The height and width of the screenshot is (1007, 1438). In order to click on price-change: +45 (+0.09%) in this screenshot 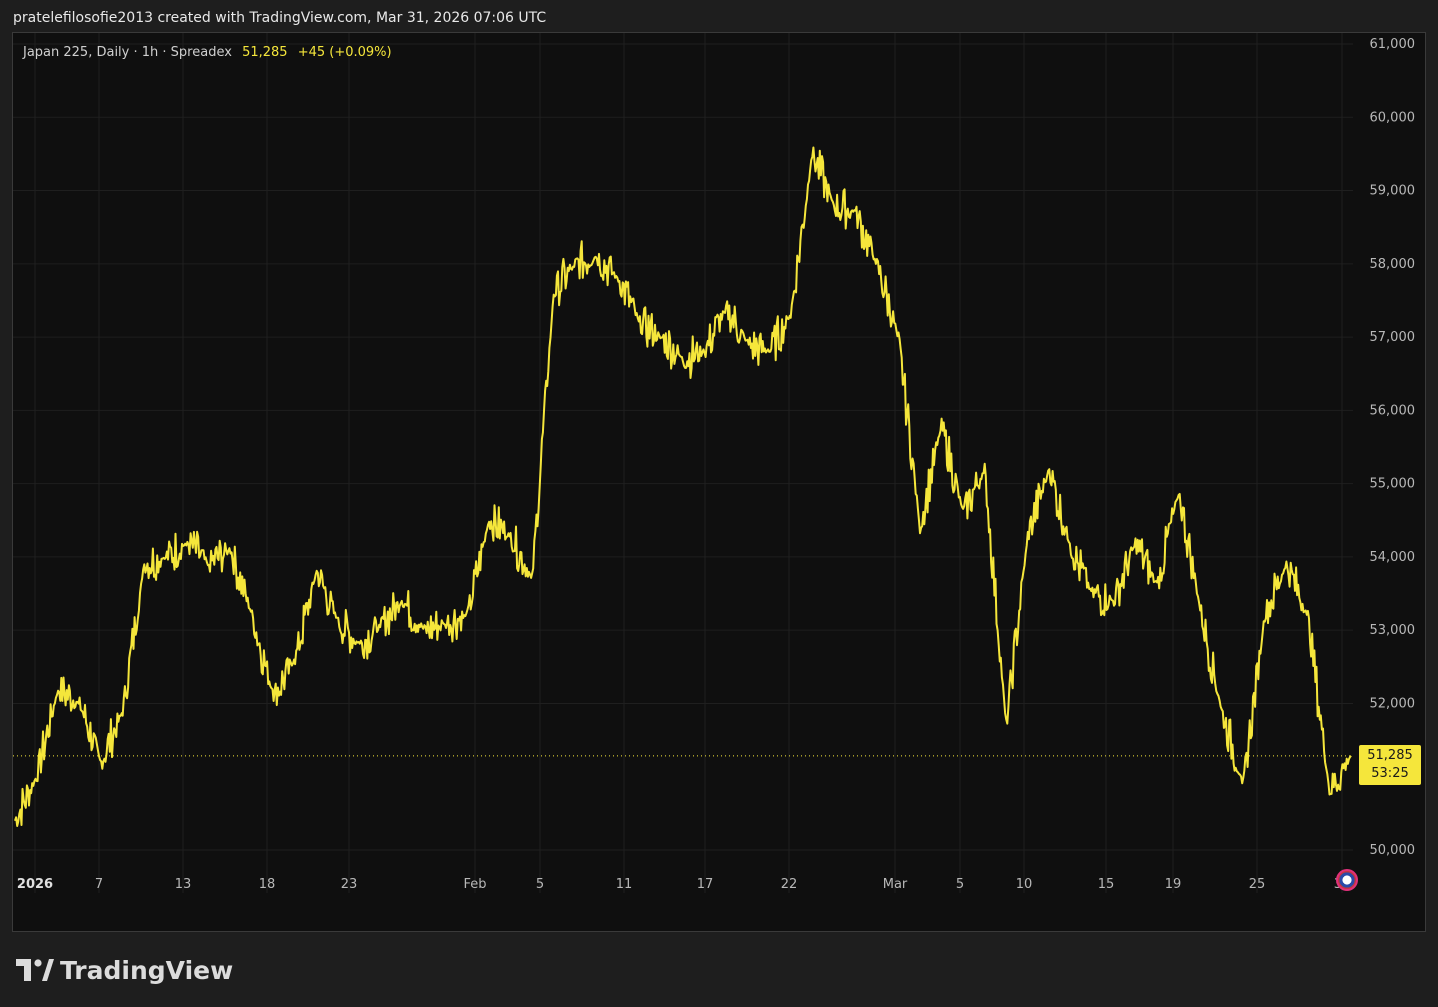, I will do `click(344, 52)`.